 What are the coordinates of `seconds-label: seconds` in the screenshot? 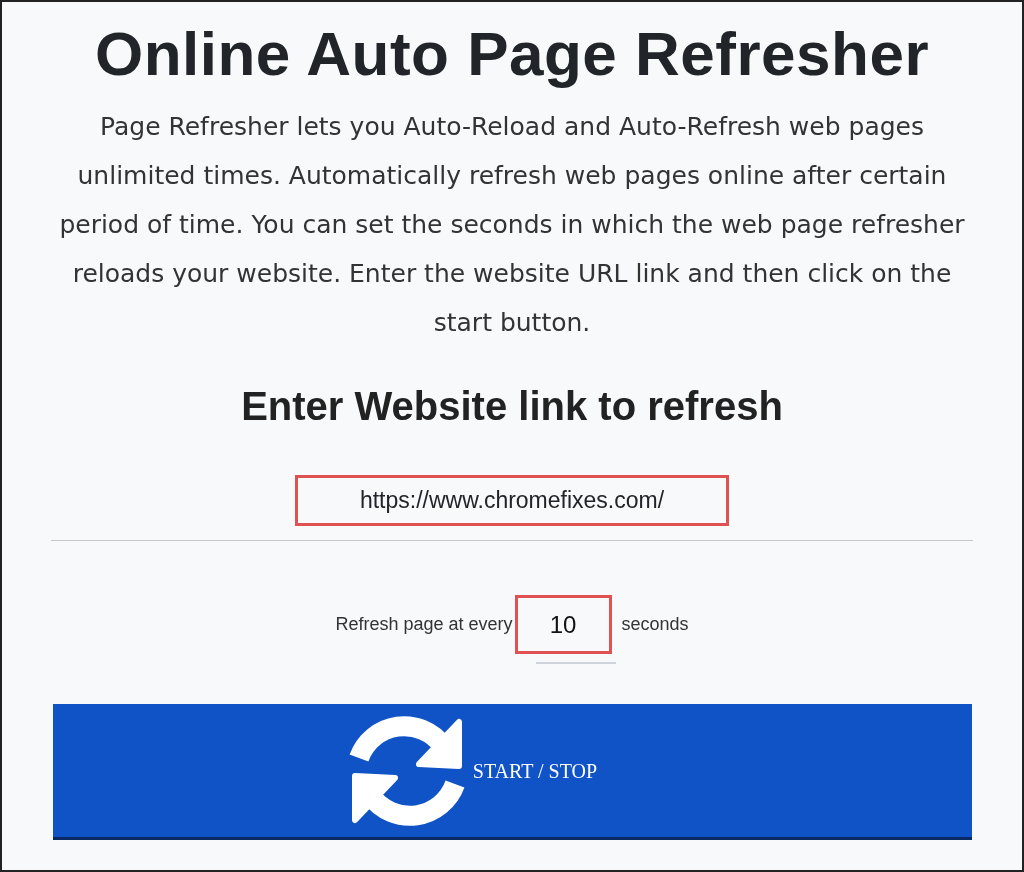 It's located at (655, 624).